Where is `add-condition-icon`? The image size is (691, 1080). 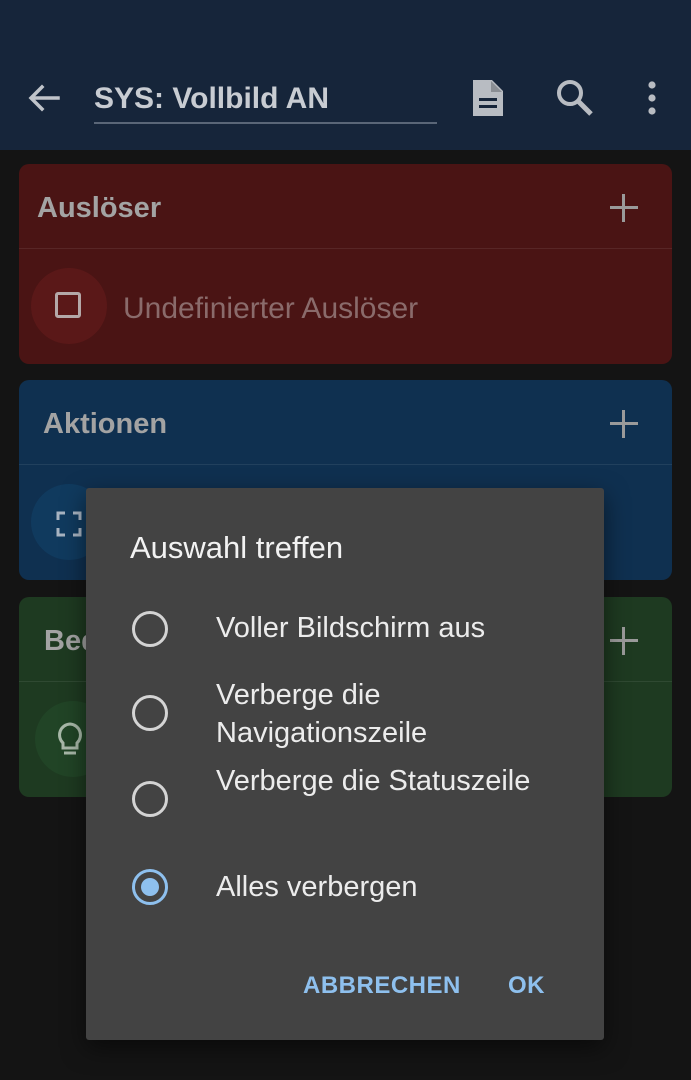 add-condition-icon is located at coordinates (624, 641).